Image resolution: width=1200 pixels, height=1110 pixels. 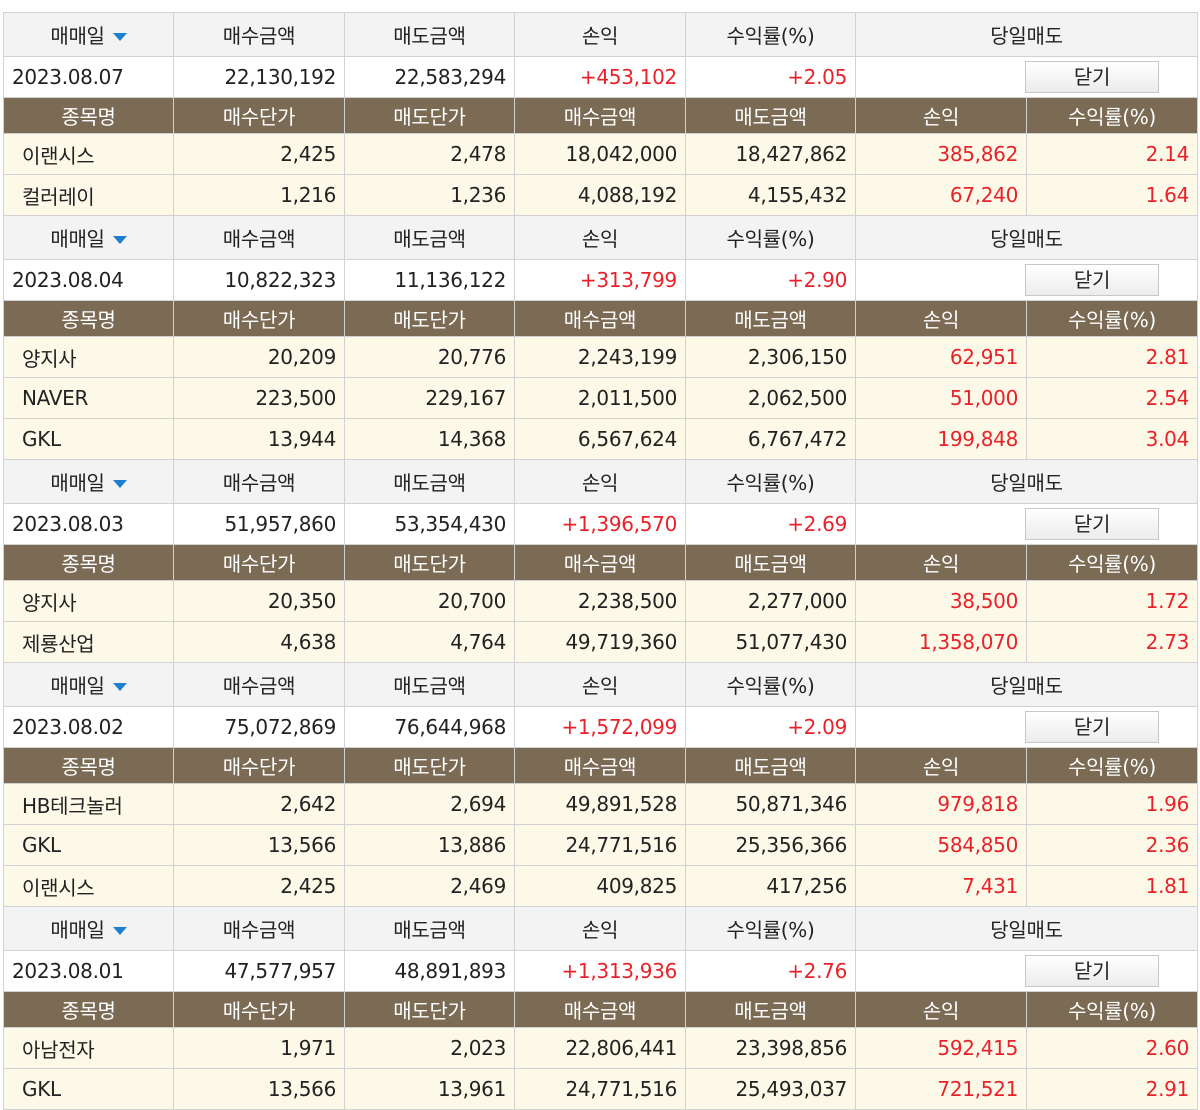 What do you see at coordinates (1112, 154) in the screenshot?
I see `return-rate: 2.14` at bounding box center [1112, 154].